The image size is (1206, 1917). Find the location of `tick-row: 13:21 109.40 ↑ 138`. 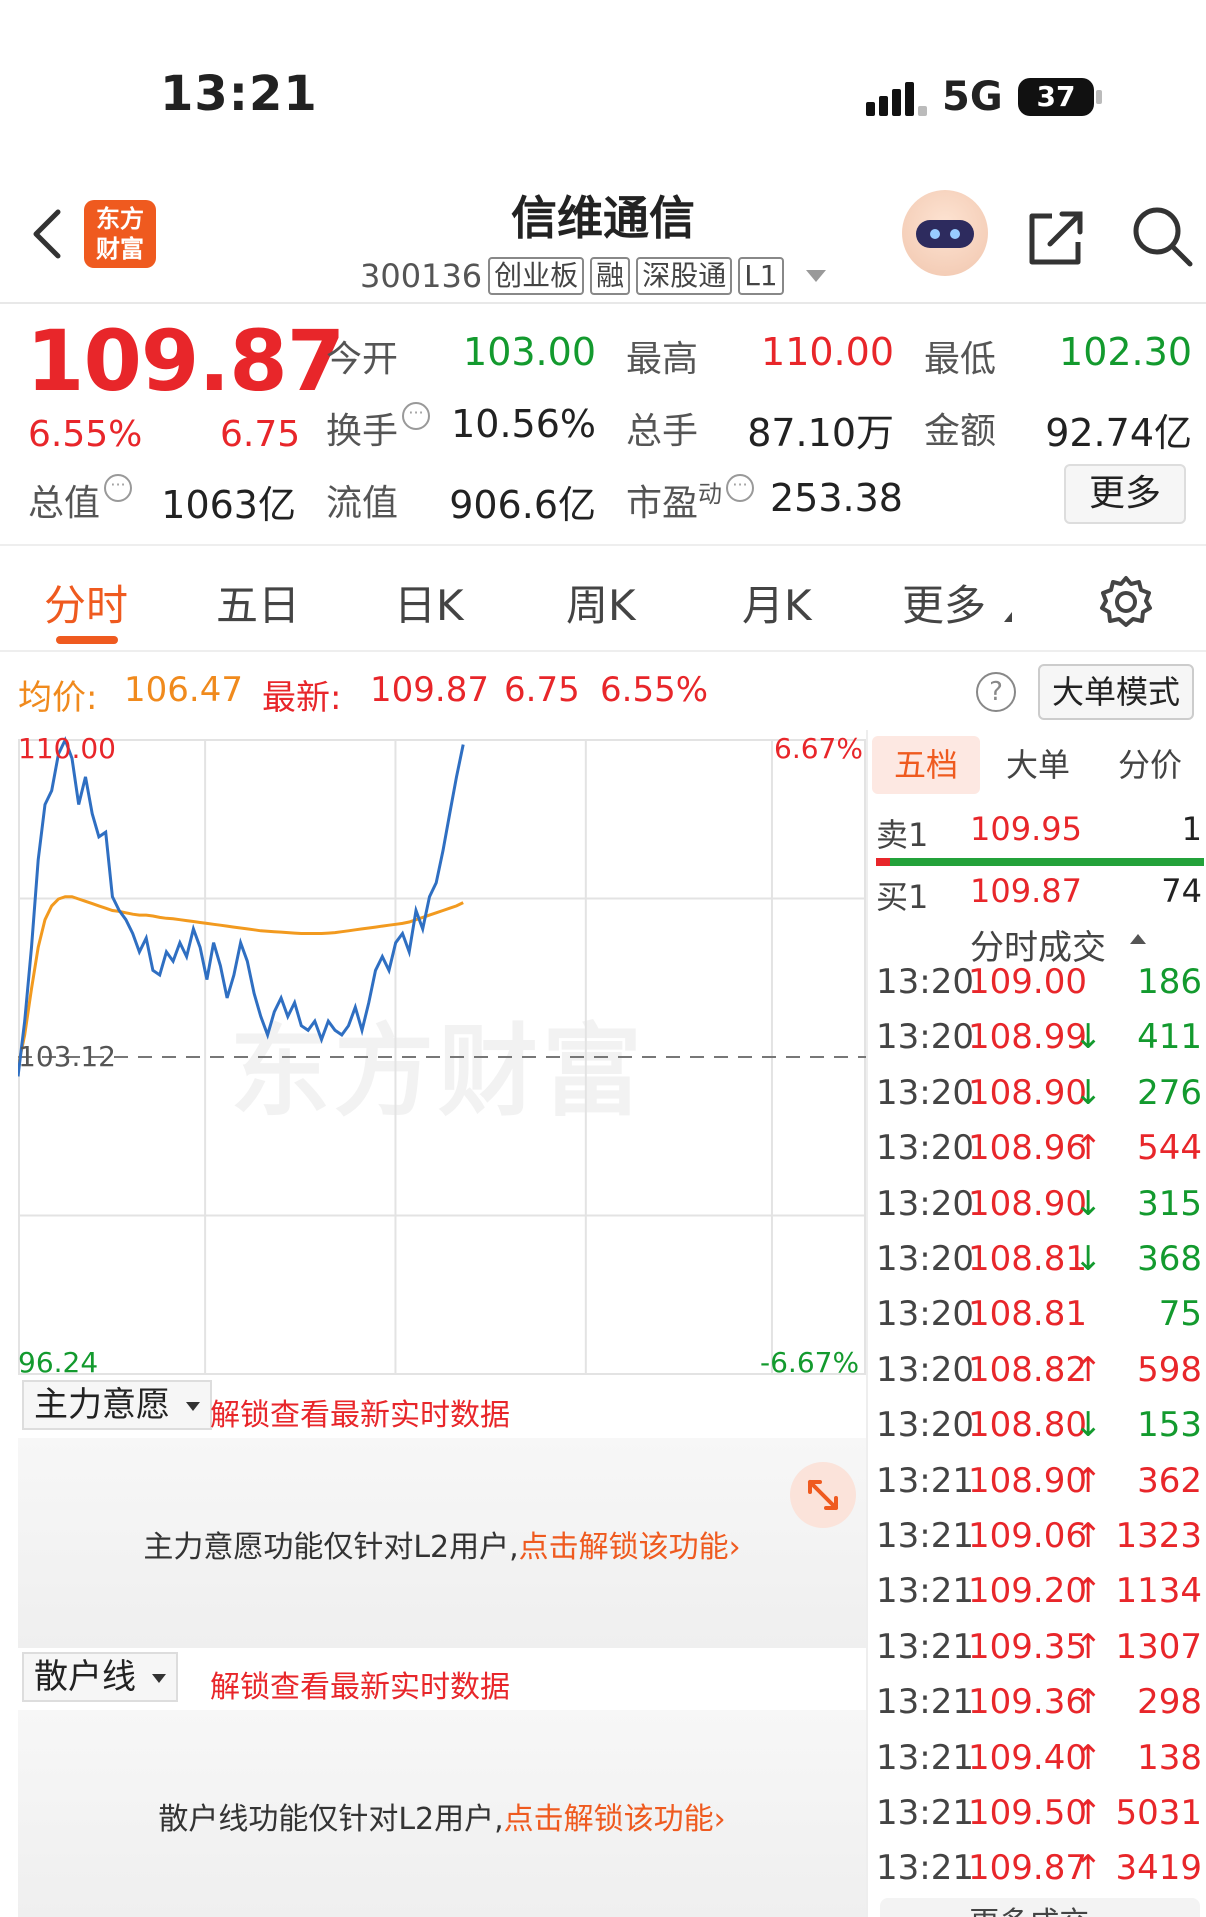

tick-row: 13:21 109.40 ↑ 138 is located at coordinates (1039, 1763).